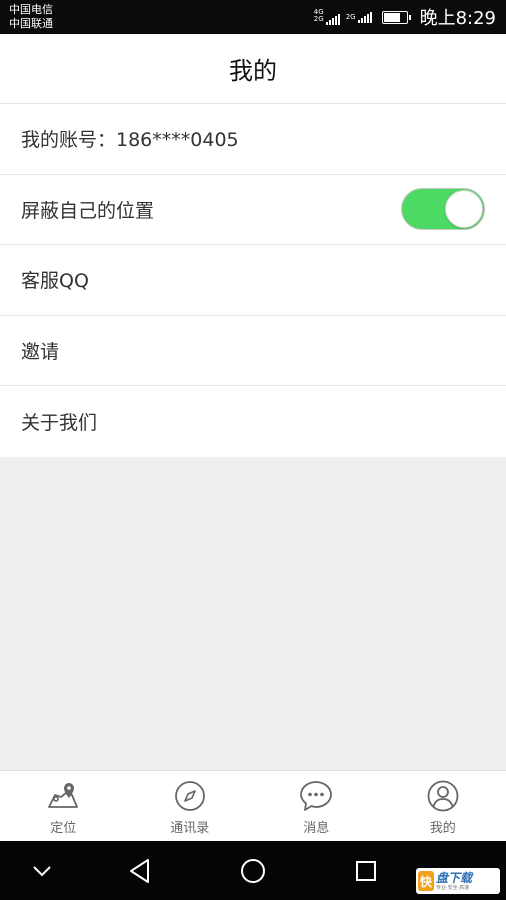  I want to click on watermark-logo: 快 盘下载 专业·安全·高速, so click(458, 881).